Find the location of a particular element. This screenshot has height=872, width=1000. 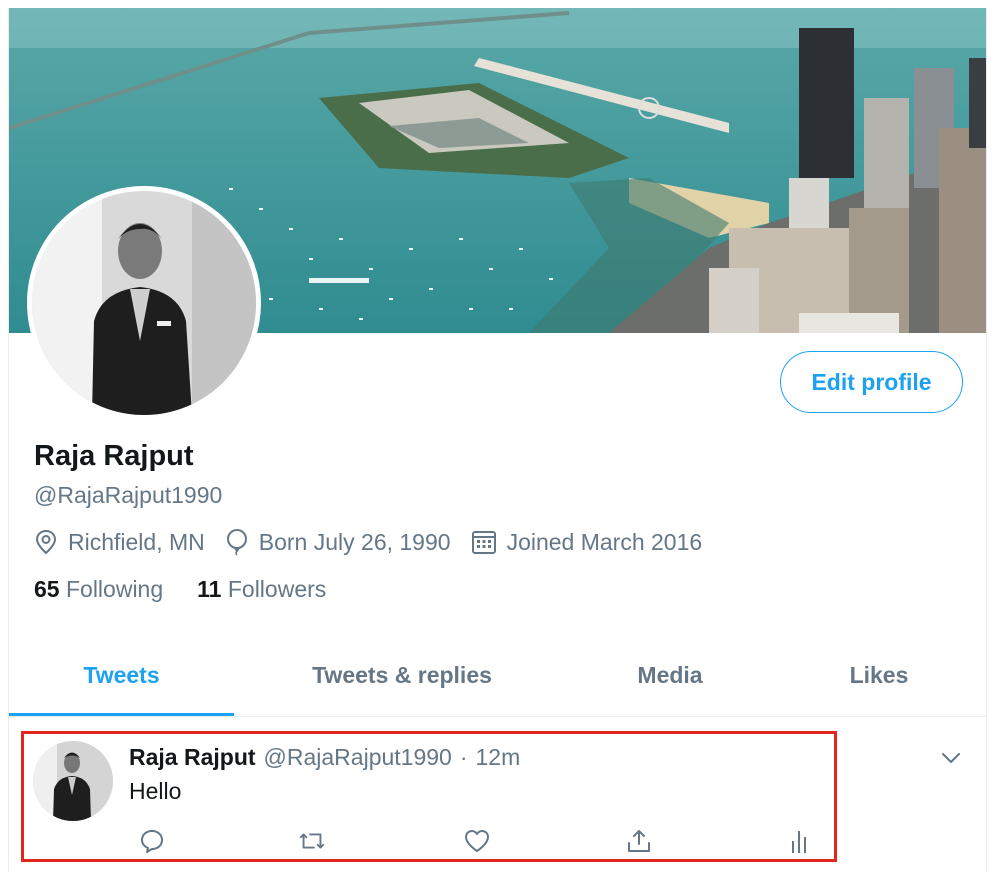

reply-icon is located at coordinates (152, 841).